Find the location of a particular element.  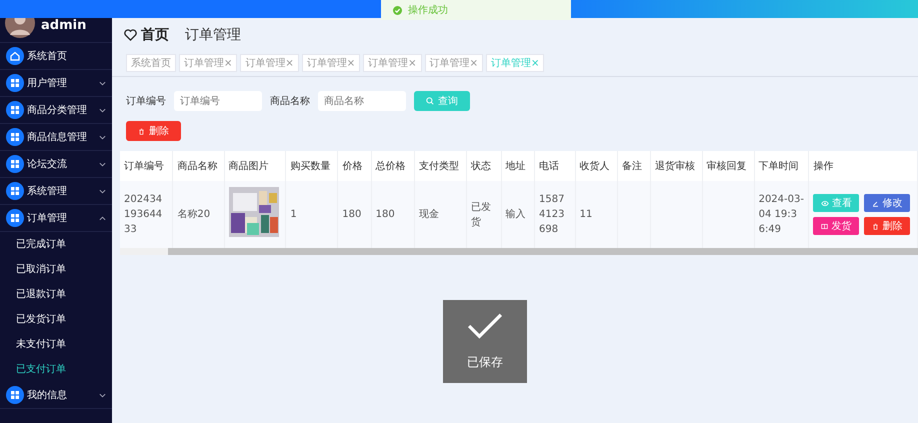

menu-item: 论坛交流 is located at coordinates (56, 164).